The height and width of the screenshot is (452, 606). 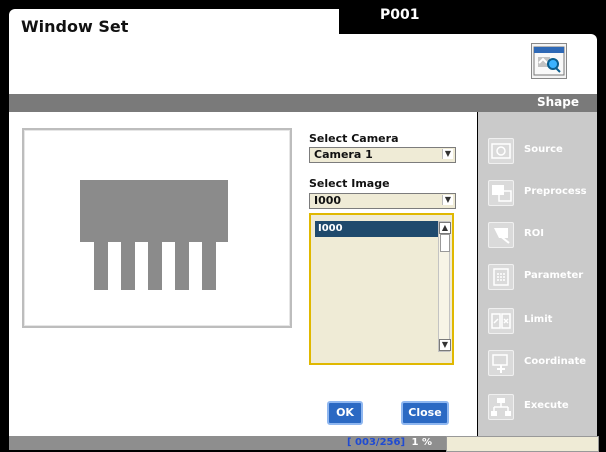 I want to click on sidebar-item-roi: ROI, so click(x=537, y=235).